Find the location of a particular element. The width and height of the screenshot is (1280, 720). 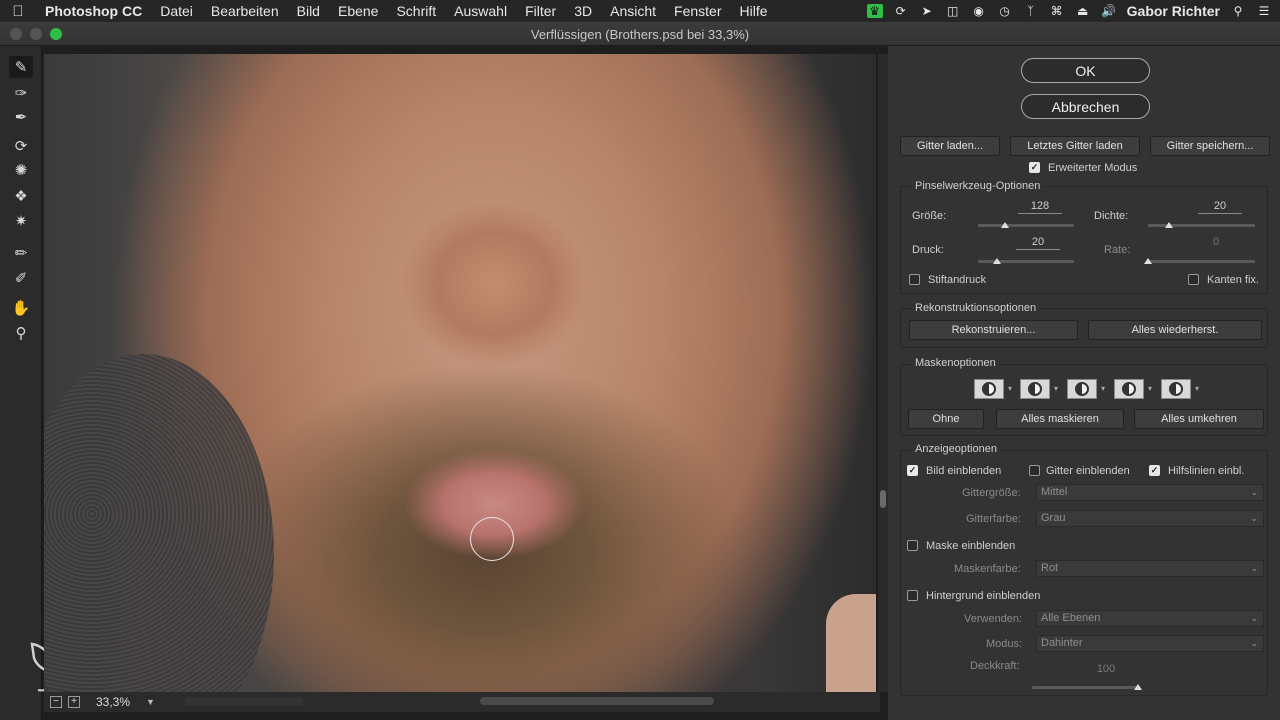

menu-auswahl: Auswahl is located at coordinates (480, 11).